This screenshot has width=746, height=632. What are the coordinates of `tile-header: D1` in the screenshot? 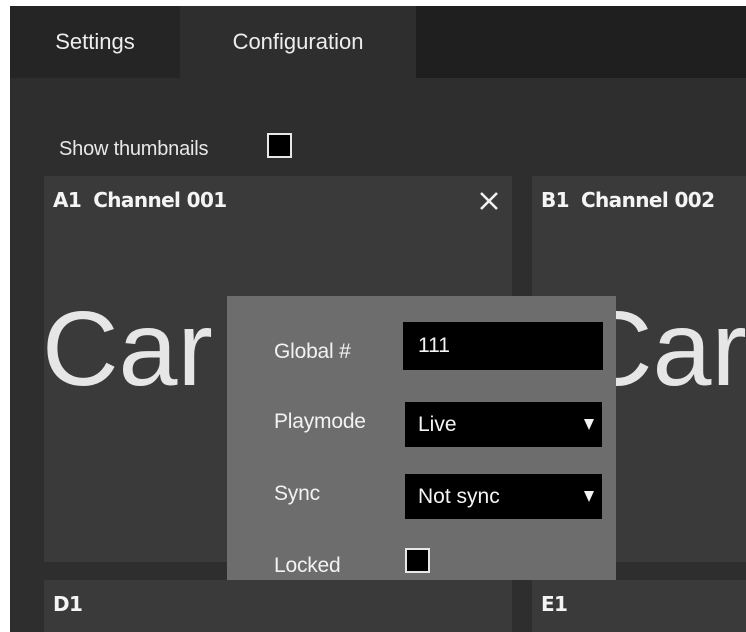 It's located at (68, 604).